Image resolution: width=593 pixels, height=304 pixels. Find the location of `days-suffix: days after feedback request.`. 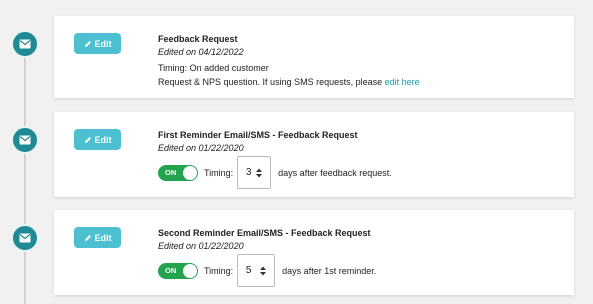

days-suffix: days after feedback request. is located at coordinates (335, 172).